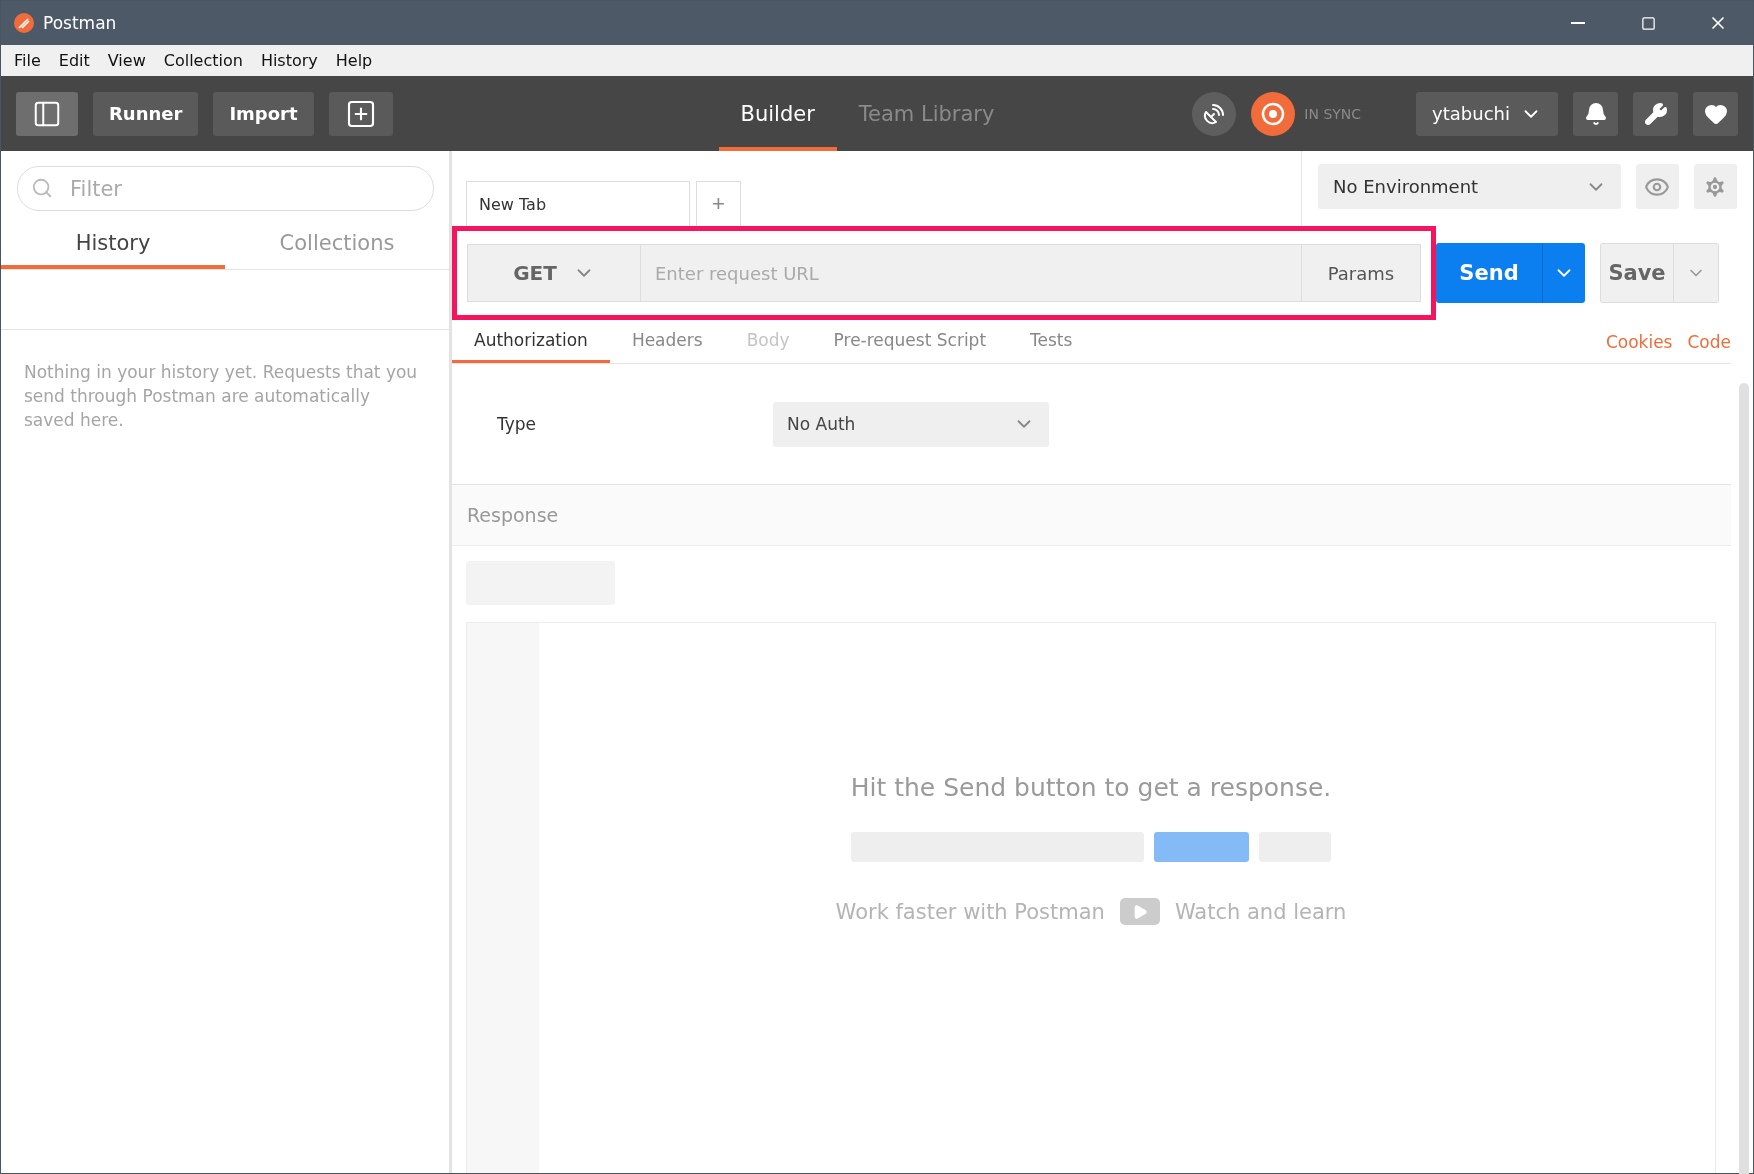 Image resolution: width=1754 pixels, height=1174 pixels. Describe the element at coordinates (517, 424) in the screenshot. I see `auth-type-label: Type` at that location.